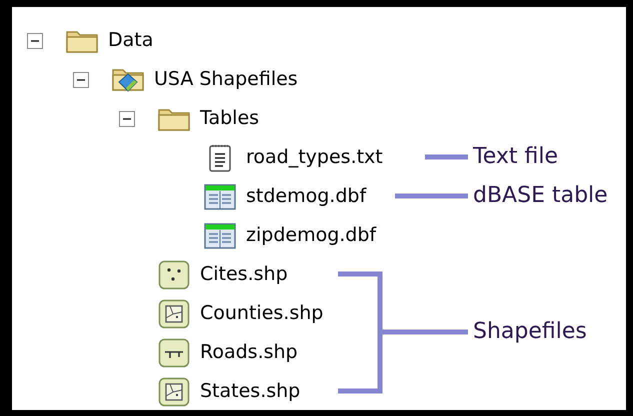 Image resolution: width=633 pixels, height=416 pixels. I want to click on annotation-label: dBASE table, so click(540, 196).